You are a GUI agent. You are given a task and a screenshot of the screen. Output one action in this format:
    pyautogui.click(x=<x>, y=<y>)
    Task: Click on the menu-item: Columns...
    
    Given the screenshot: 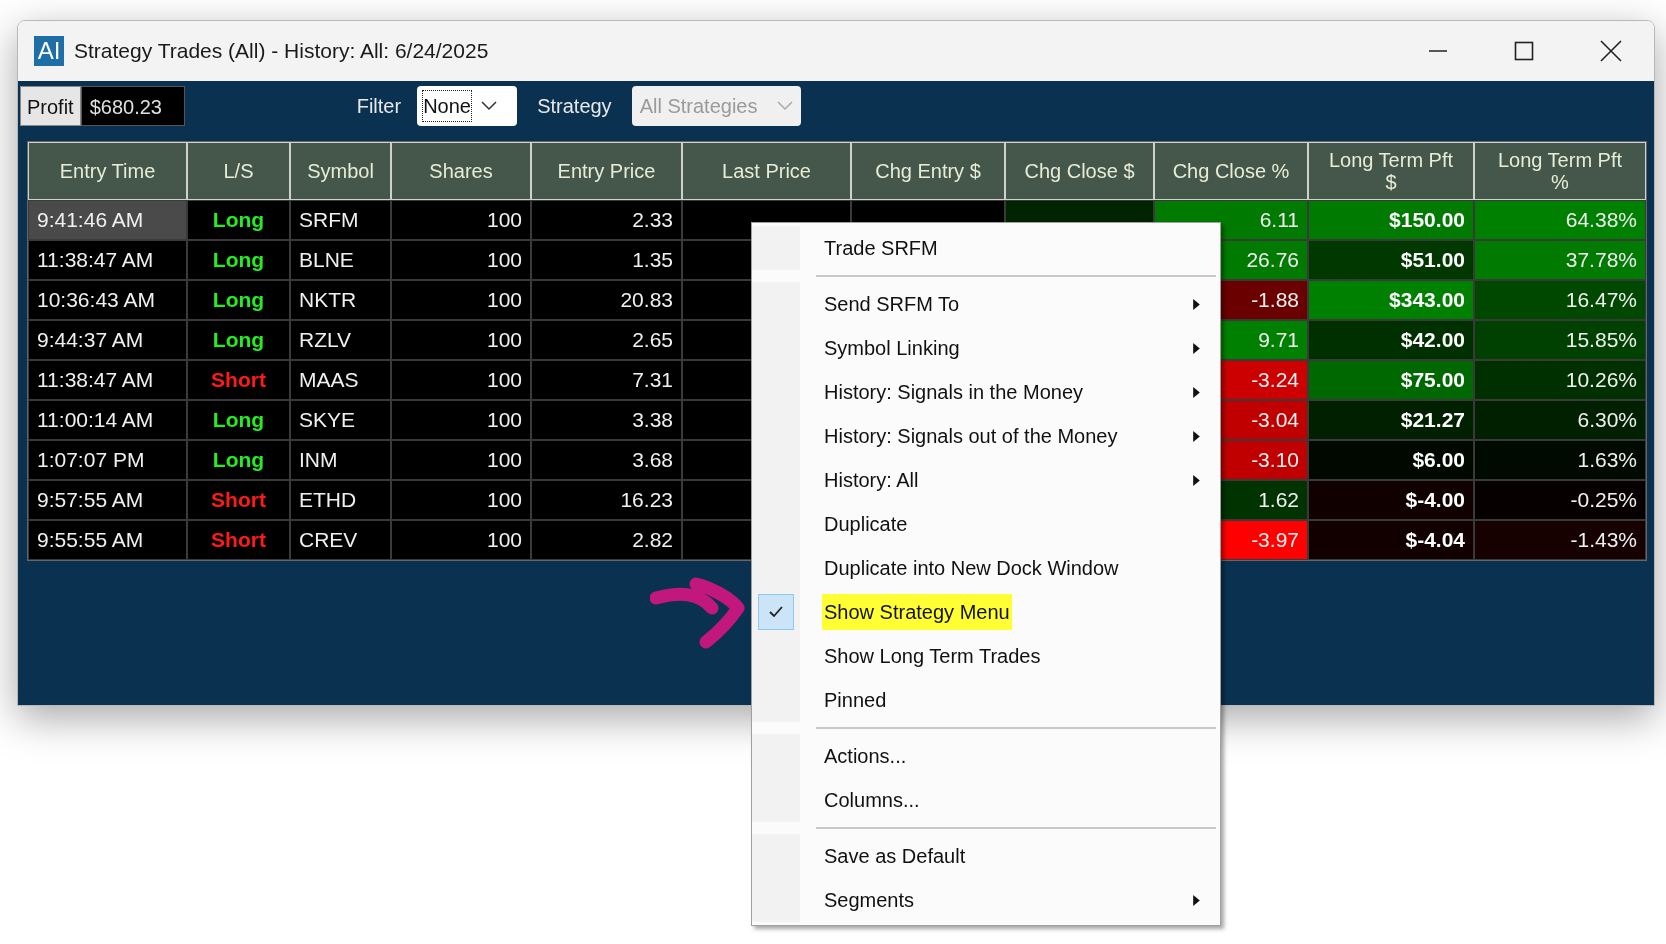 What is the action you would take?
    pyautogui.click(x=986, y=800)
    